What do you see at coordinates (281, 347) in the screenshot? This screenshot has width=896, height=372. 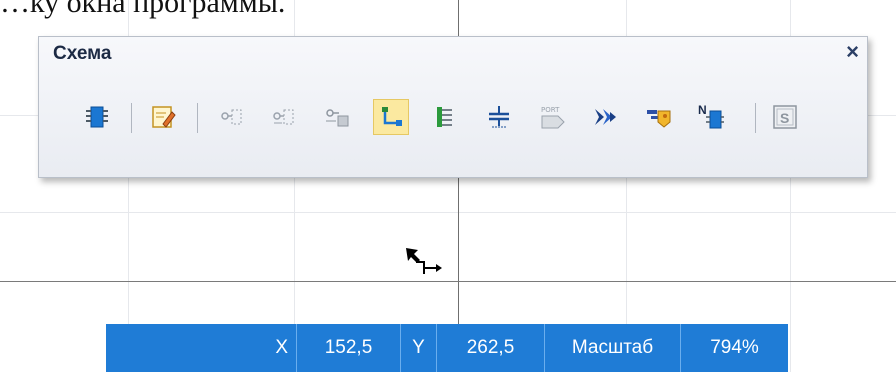 I see `x-label: X` at bounding box center [281, 347].